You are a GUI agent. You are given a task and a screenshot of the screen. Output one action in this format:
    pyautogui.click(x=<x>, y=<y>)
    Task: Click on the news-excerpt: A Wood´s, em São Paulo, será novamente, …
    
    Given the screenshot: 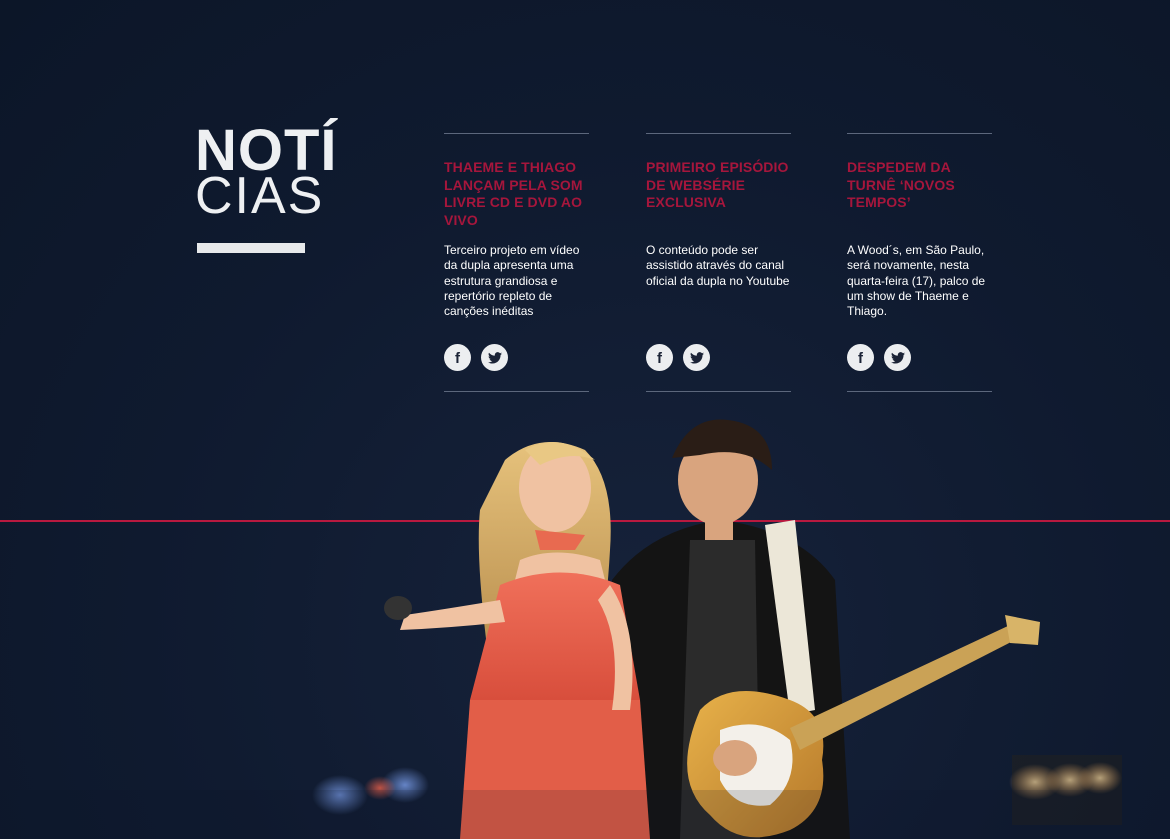 What is the action you would take?
    pyautogui.click(x=916, y=281)
    